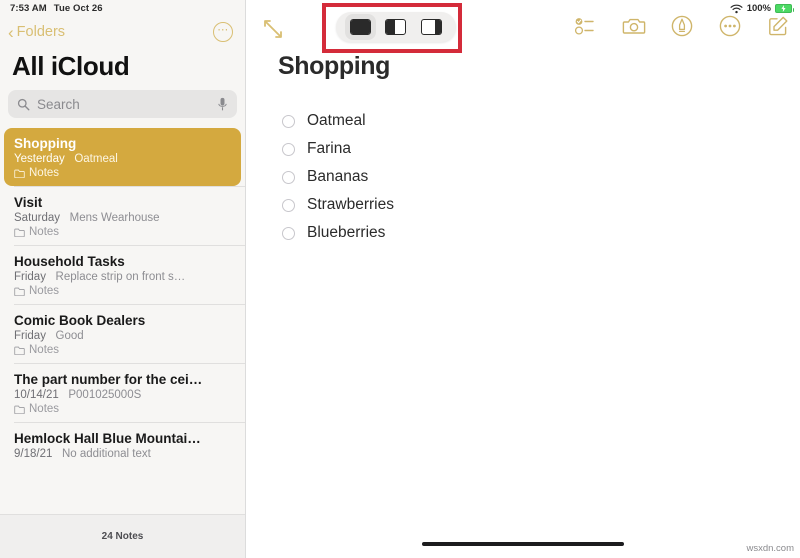 The width and height of the screenshot is (800, 558). I want to click on note-subtitle: 10/14/21 P001025000S, so click(123, 395).